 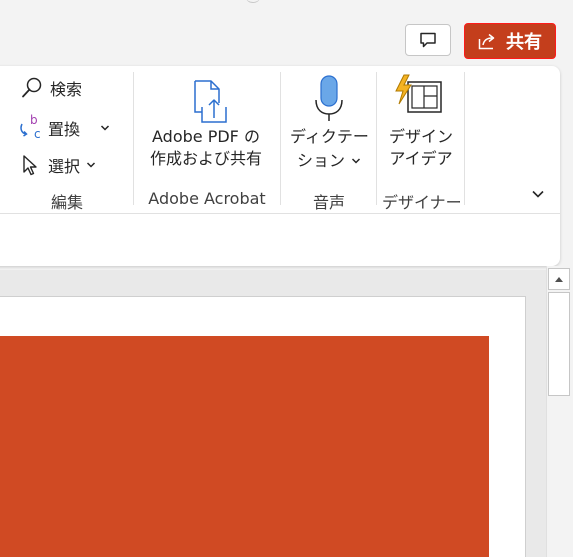 What do you see at coordinates (329, 98) in the screenshot?
I see `microphone-icon` at bounding box center [329, 98].